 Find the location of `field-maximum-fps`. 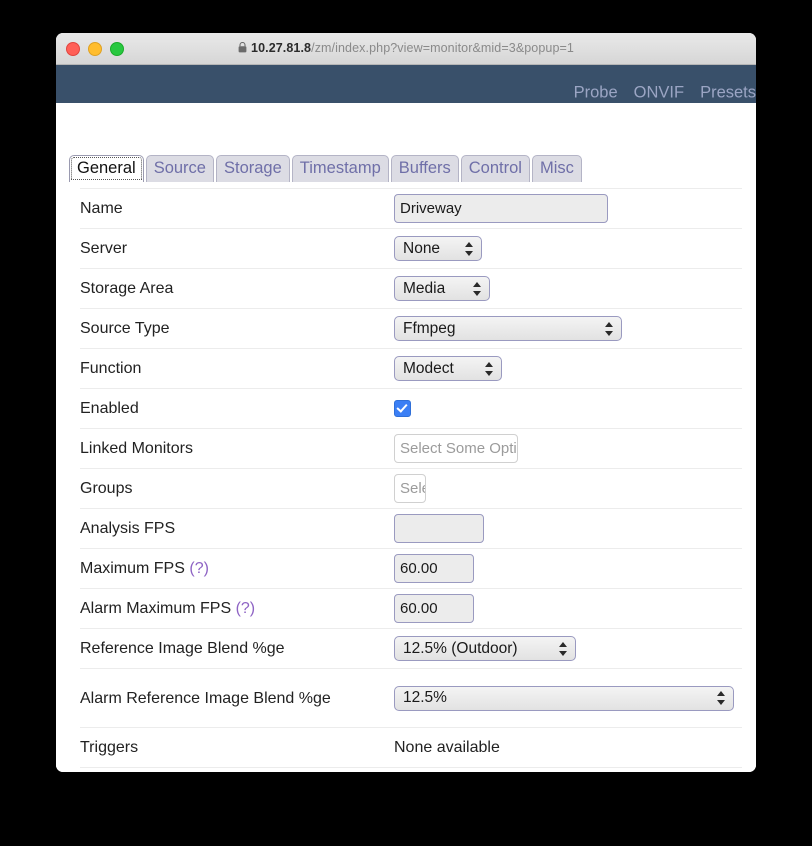

field-maximum-fps is located at coordinates (568, 568).